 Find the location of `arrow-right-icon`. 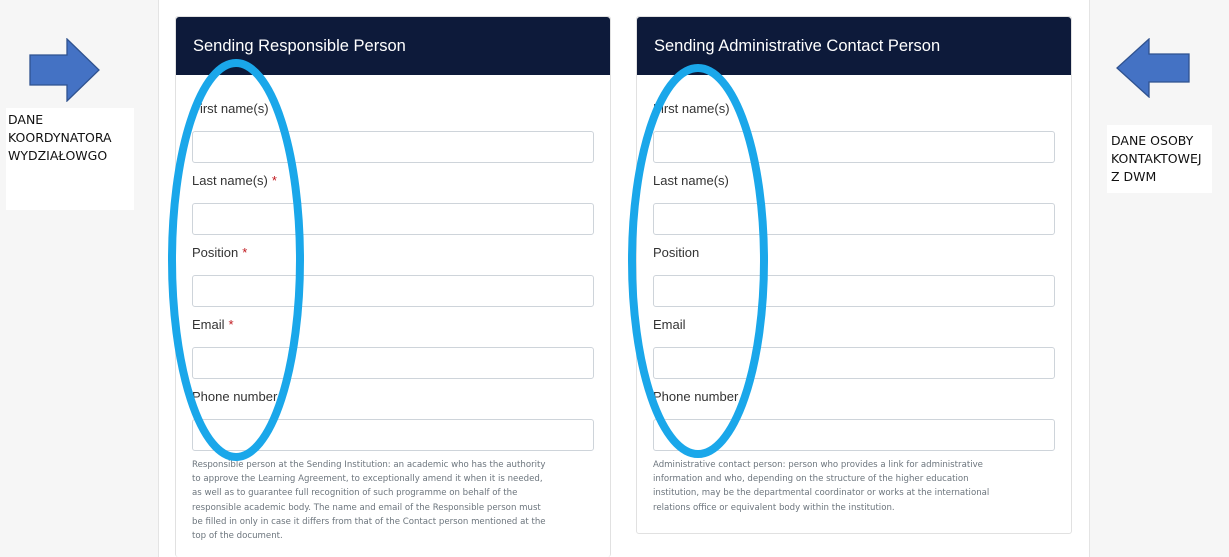

arrow-right-icon is located at coordinates (64, 70).